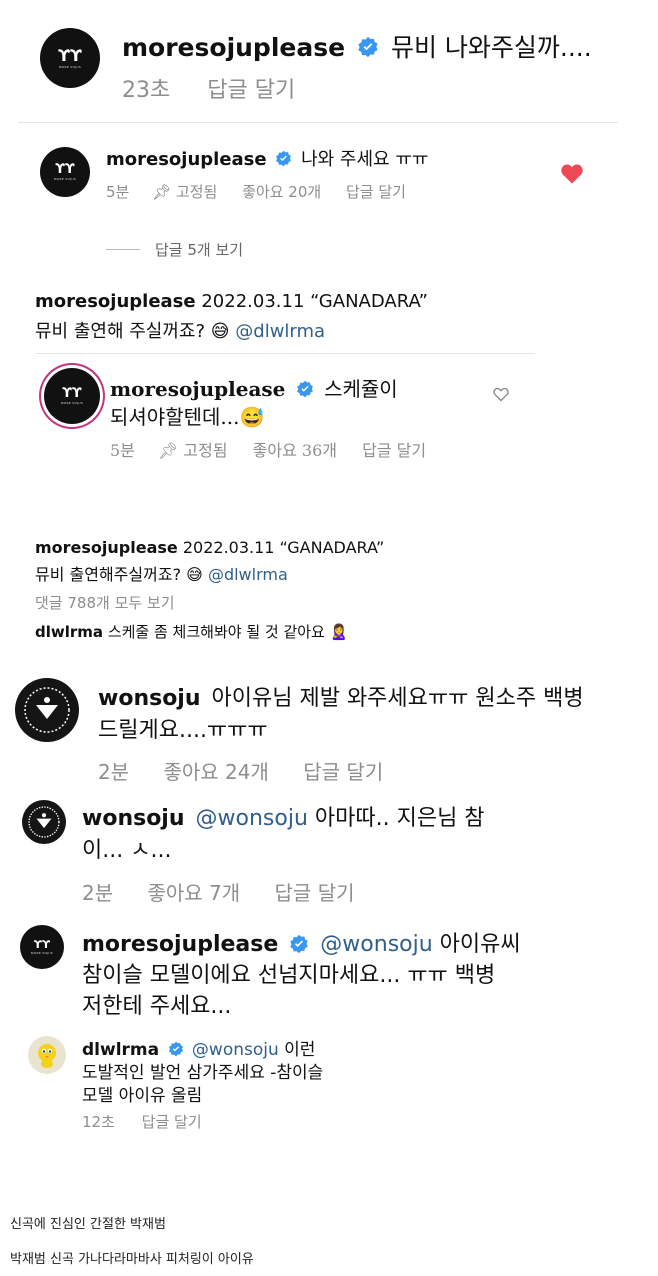  I want to click on article-caption: 신곡에 진심인 간절한 박재범, so click(88, 1224).